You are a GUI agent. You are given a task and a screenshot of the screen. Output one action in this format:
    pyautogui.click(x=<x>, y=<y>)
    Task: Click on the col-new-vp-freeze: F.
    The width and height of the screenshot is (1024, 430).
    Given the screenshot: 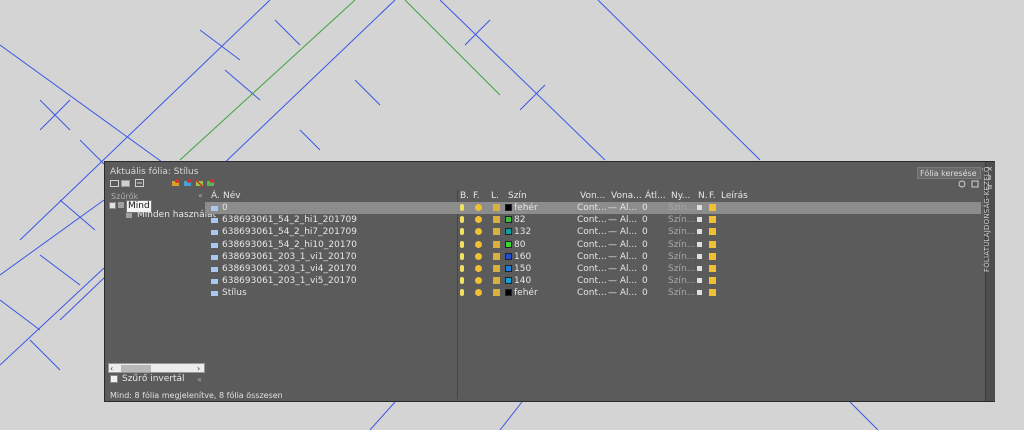 What is the action you would take?
    pyautogui.click(x=712, y=196)
    